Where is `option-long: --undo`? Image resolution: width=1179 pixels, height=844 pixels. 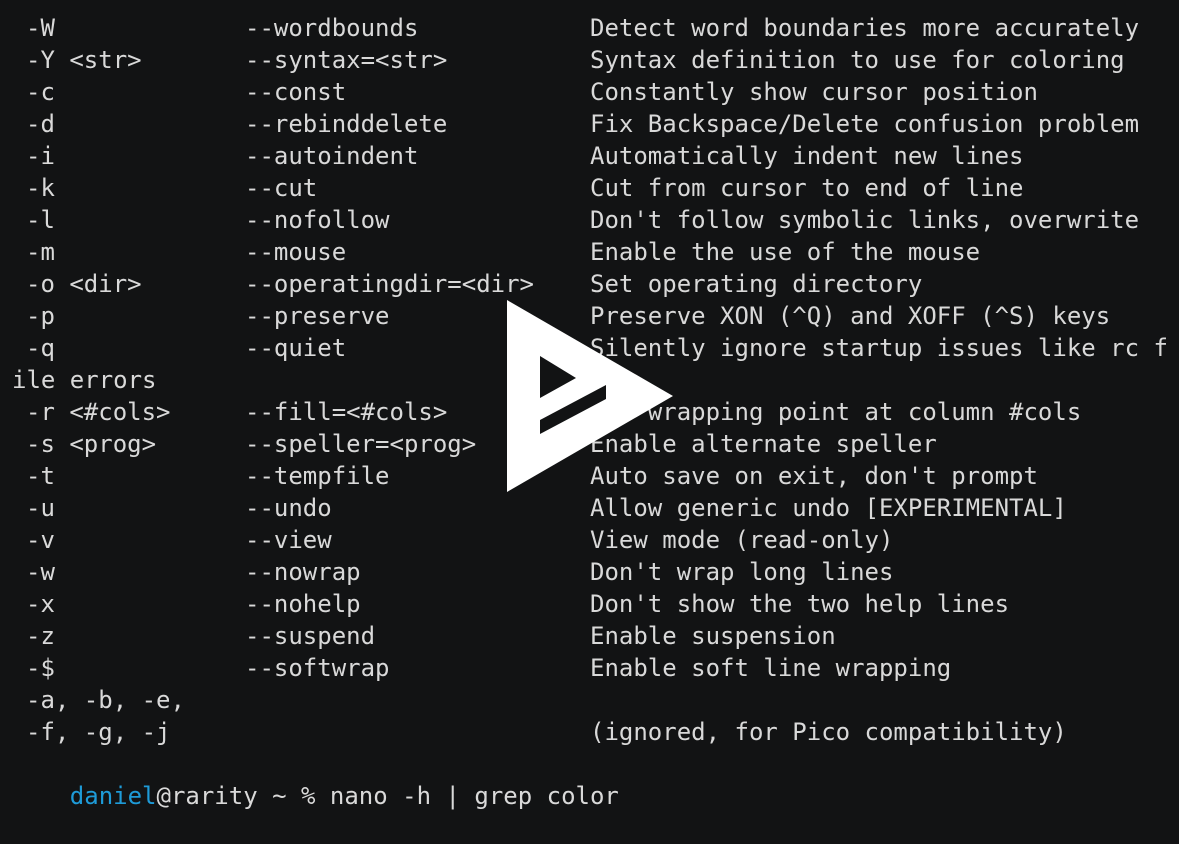 option-long: --undo is located at coordinates (288, 508).